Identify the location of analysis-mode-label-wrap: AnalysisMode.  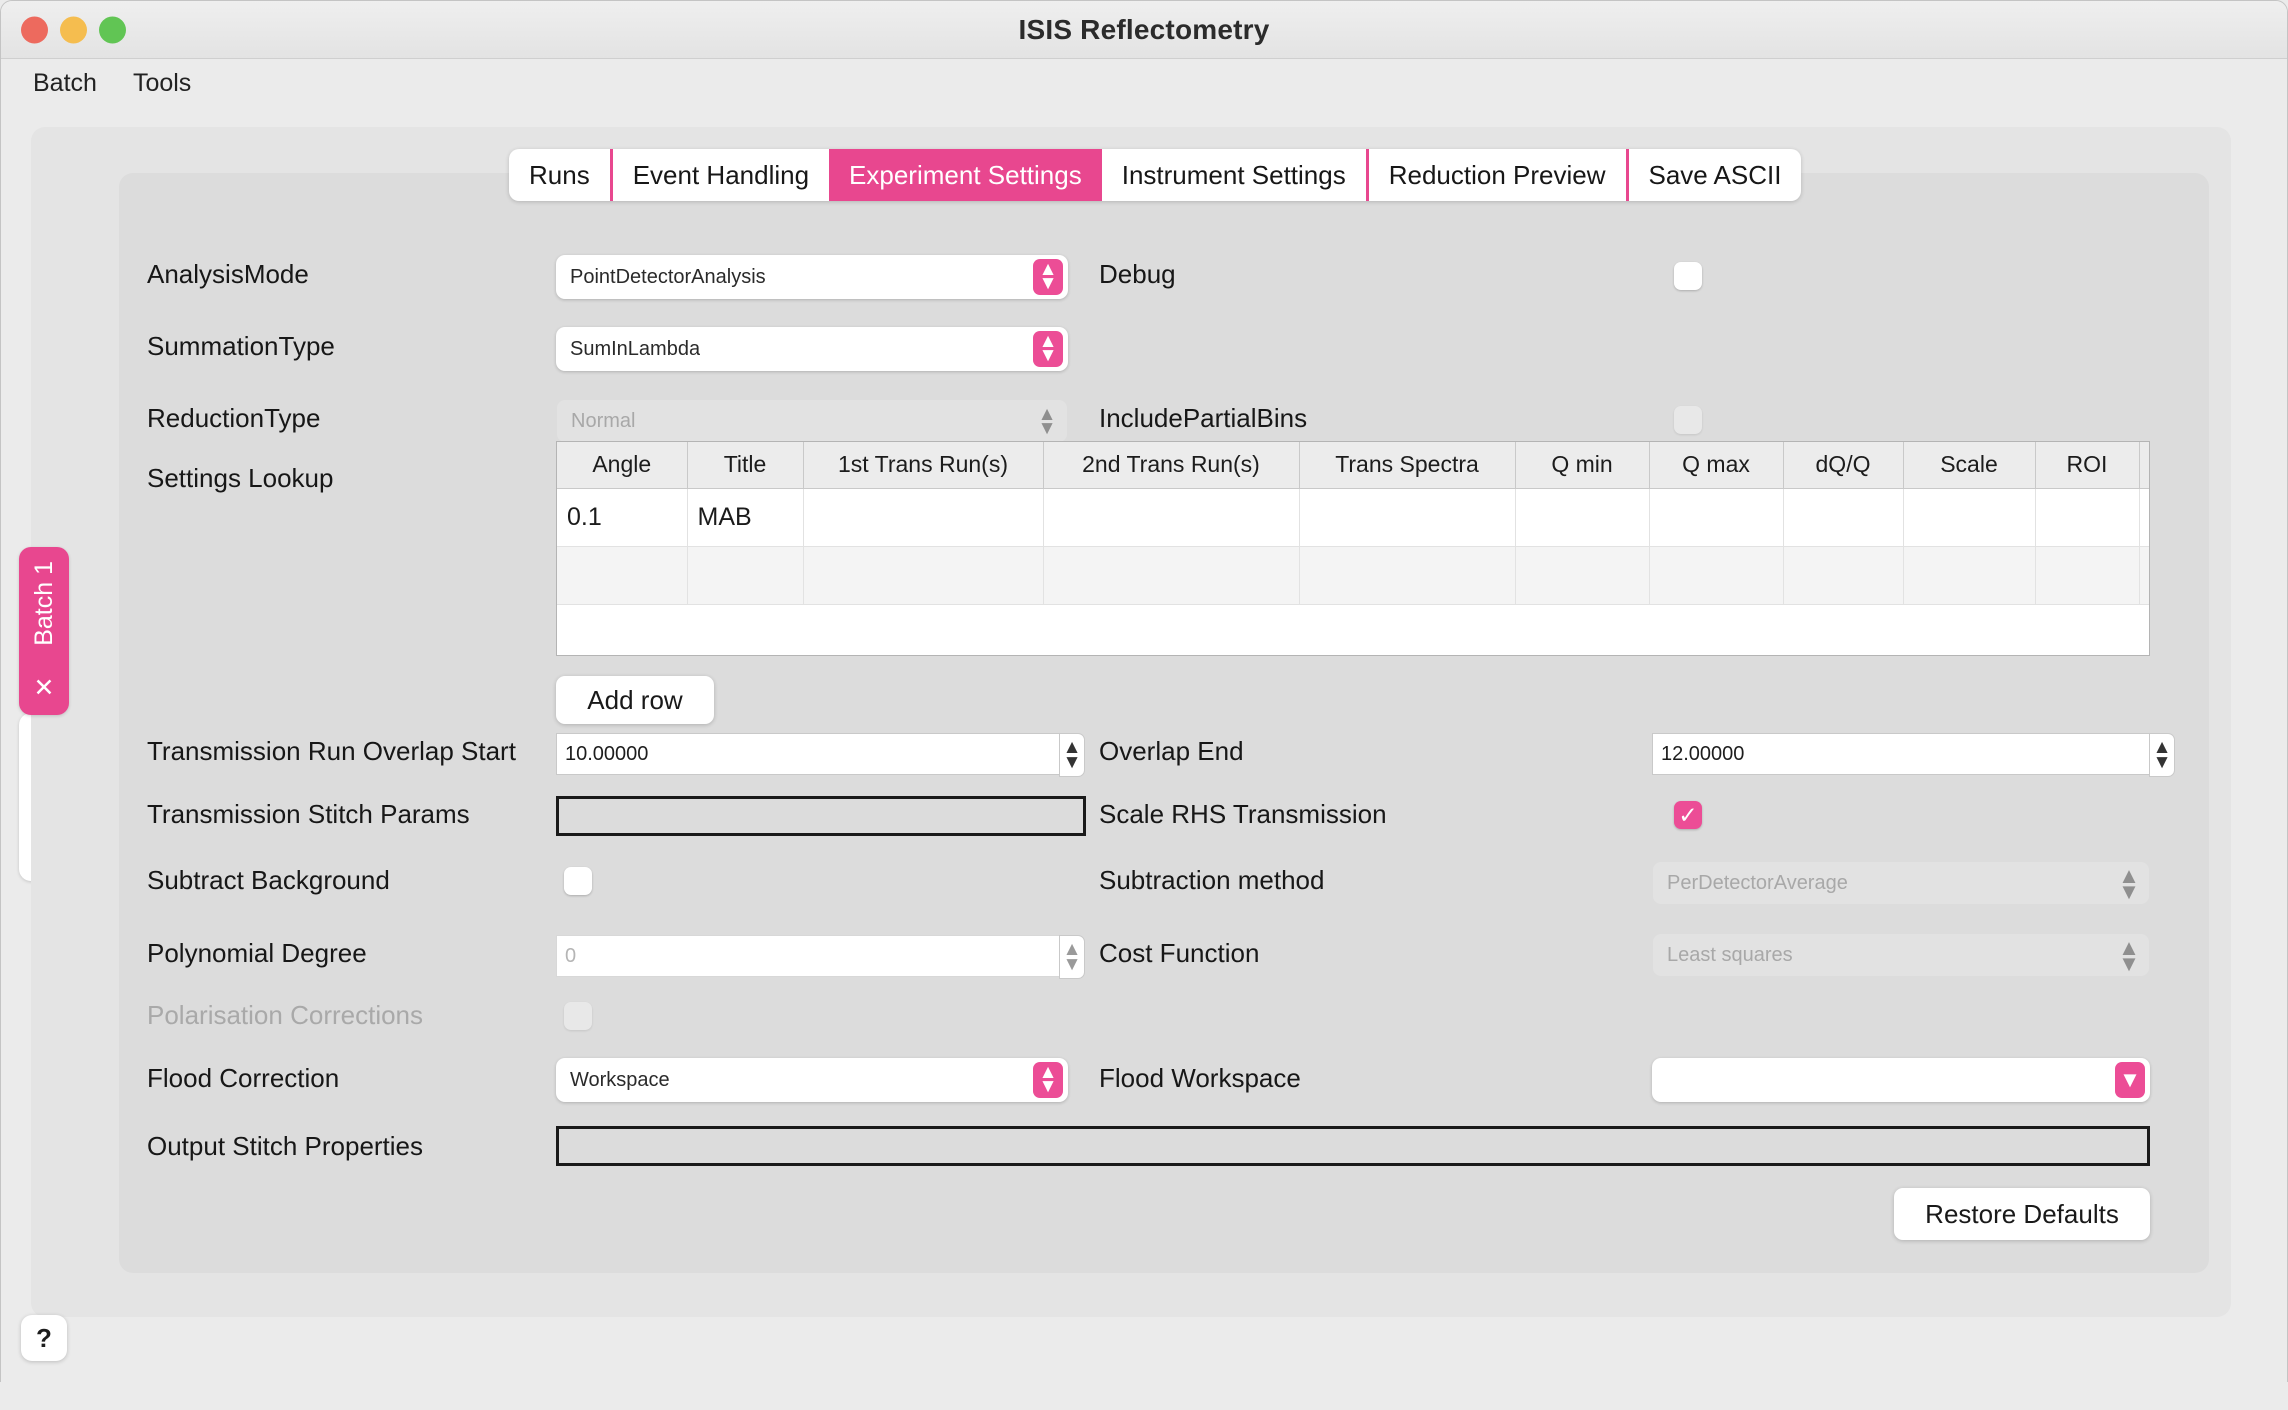
(228, 274).